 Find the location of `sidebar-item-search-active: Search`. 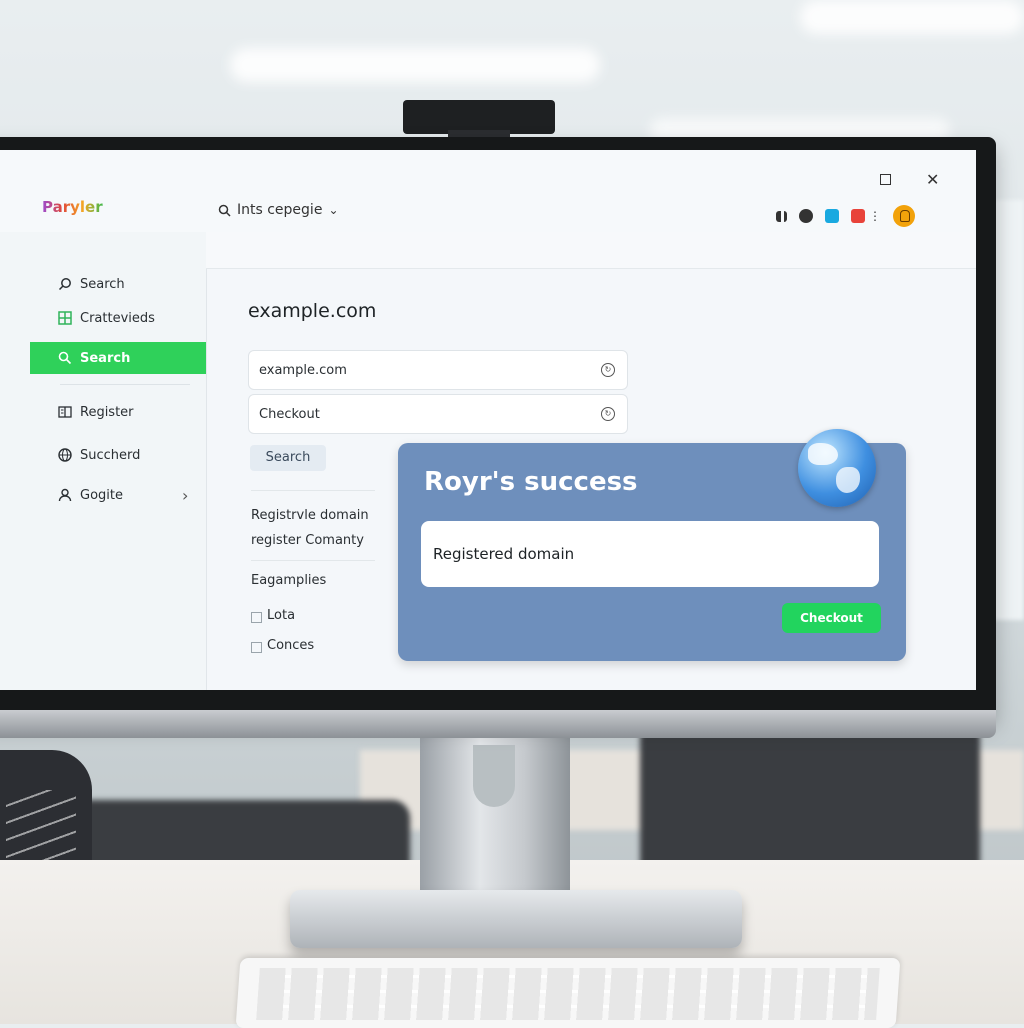

sidebar-item-search-active: Search is located at coordinates (118, 358).